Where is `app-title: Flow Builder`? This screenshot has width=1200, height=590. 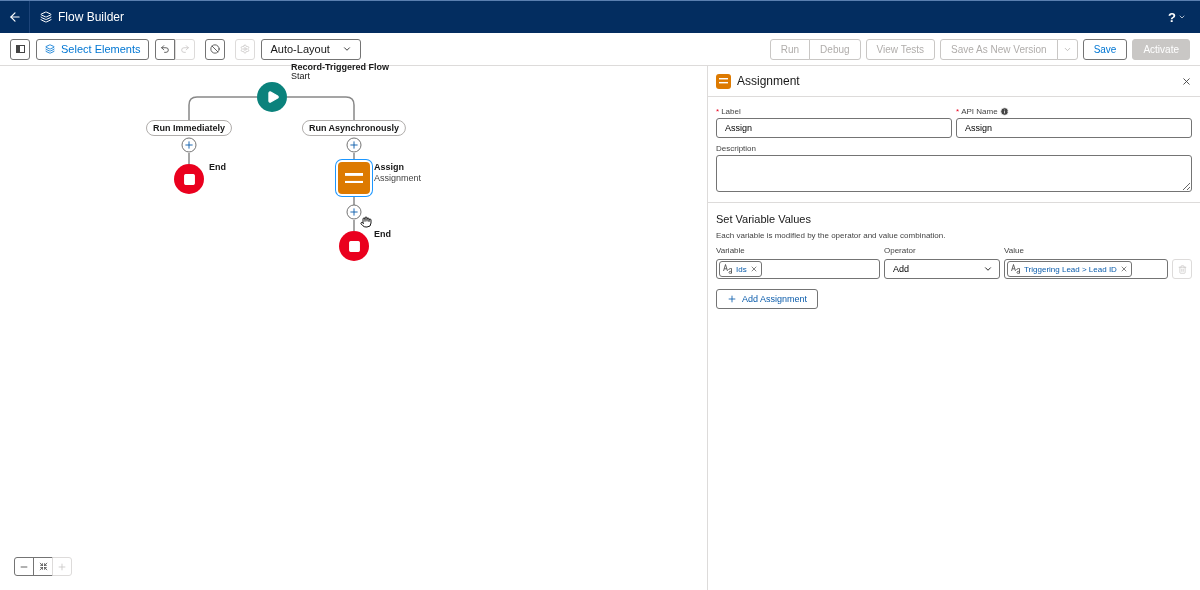 app-title: Flow Builder is located at coordinates (91, 17).